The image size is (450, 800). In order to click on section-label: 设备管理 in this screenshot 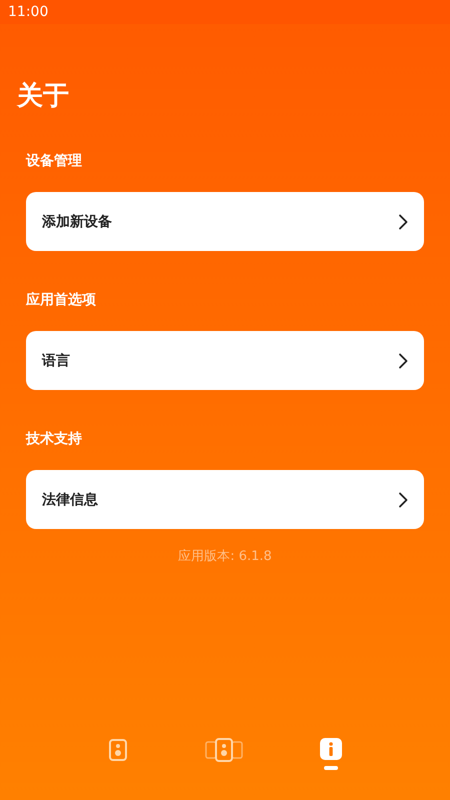, I will do `click(54, 161)`.